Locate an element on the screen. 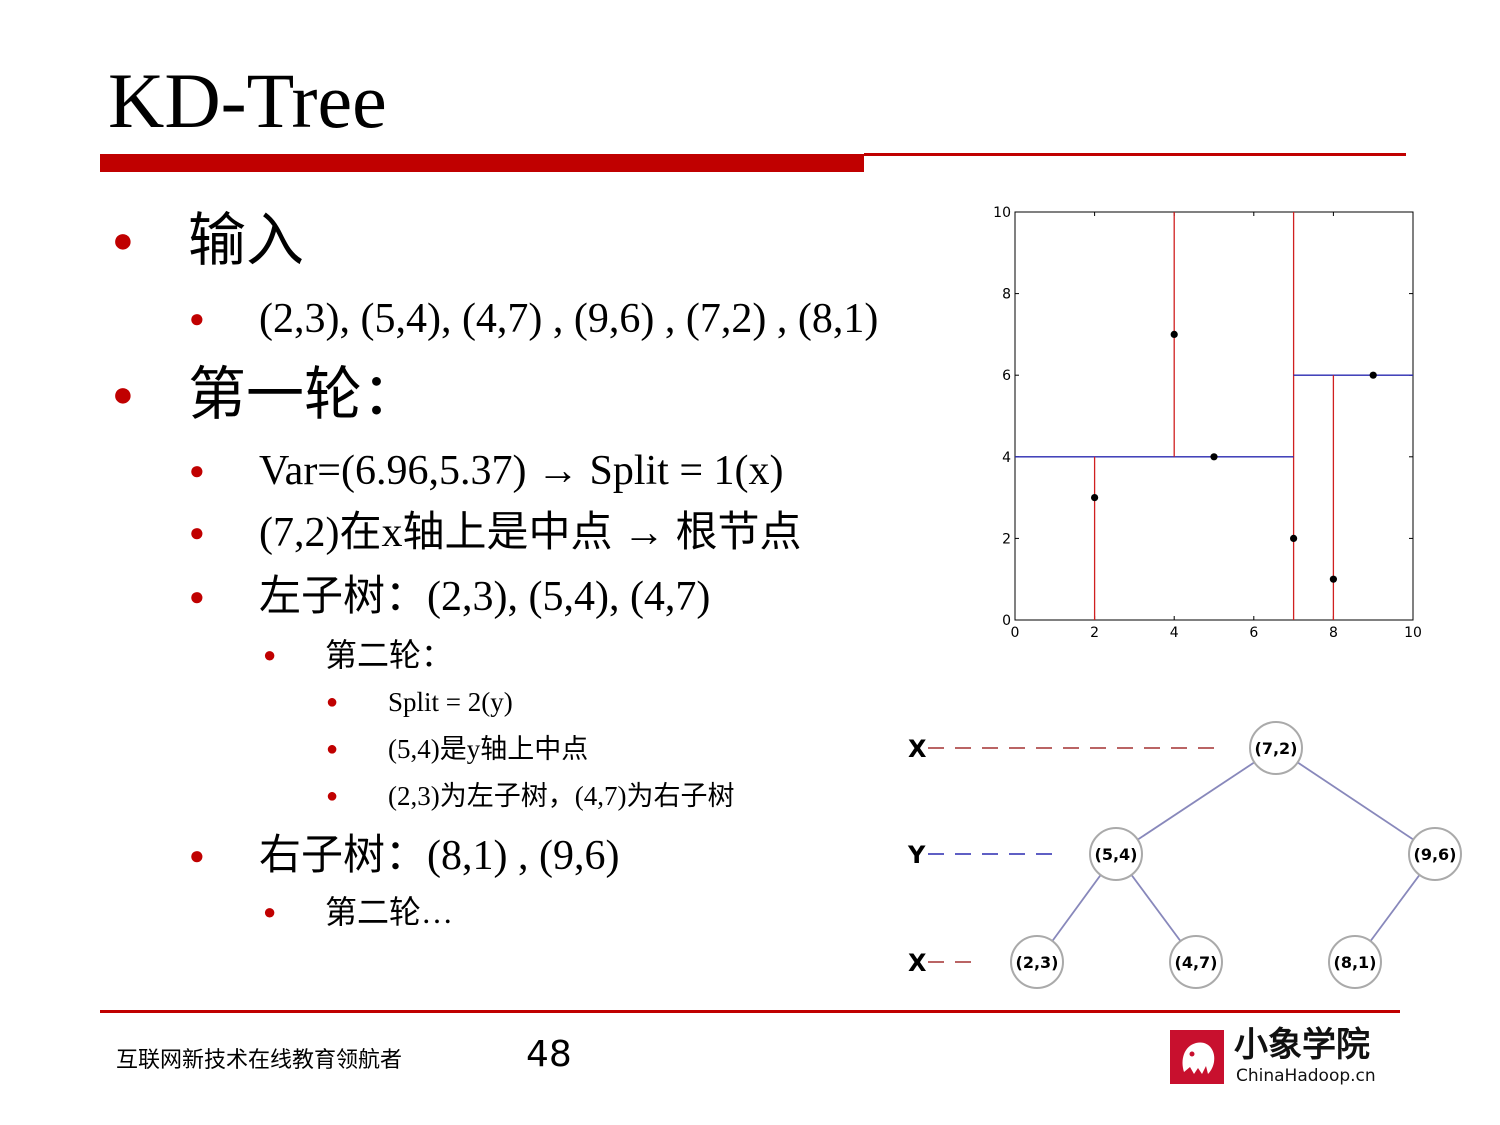 The width and height of the screenshot is (1500, 1125). footer-divider is located at coordinates (750, 1011).